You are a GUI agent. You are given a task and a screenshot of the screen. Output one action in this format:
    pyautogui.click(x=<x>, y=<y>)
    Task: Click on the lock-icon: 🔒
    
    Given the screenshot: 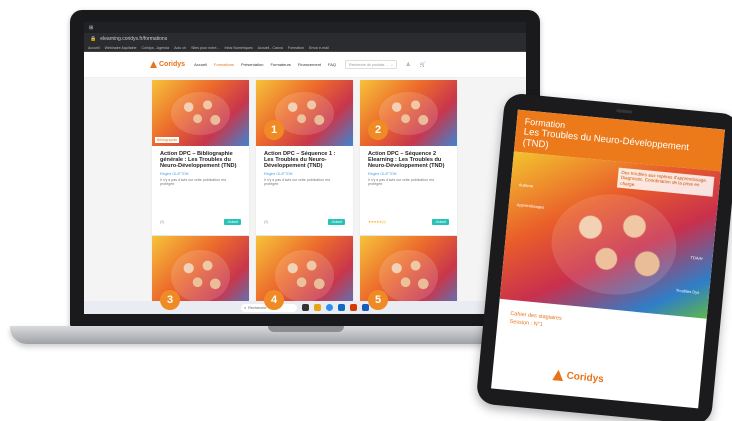 What is the action you would take?
    pyautogui.click(x=93, y=38)
    